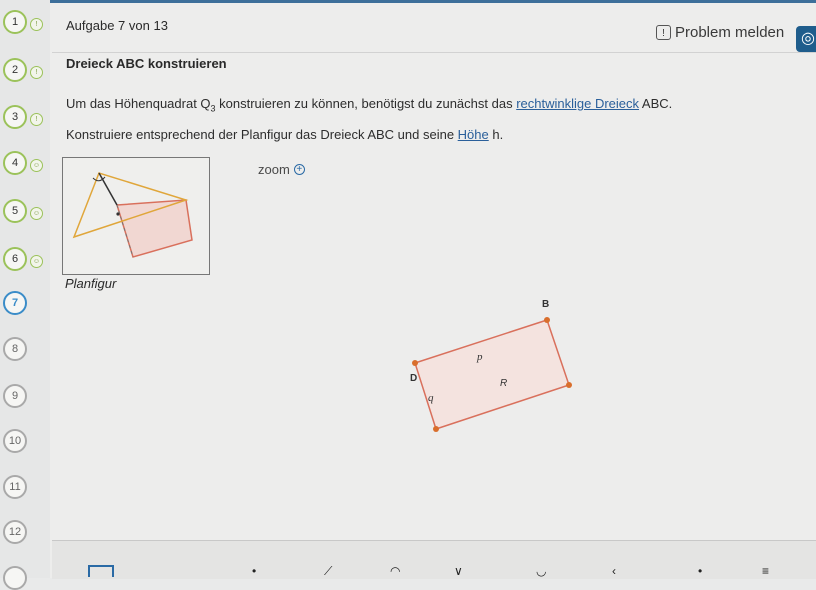 This screenshot has height=590, width=816. I want to click on sketch-square, so click(154, 228).